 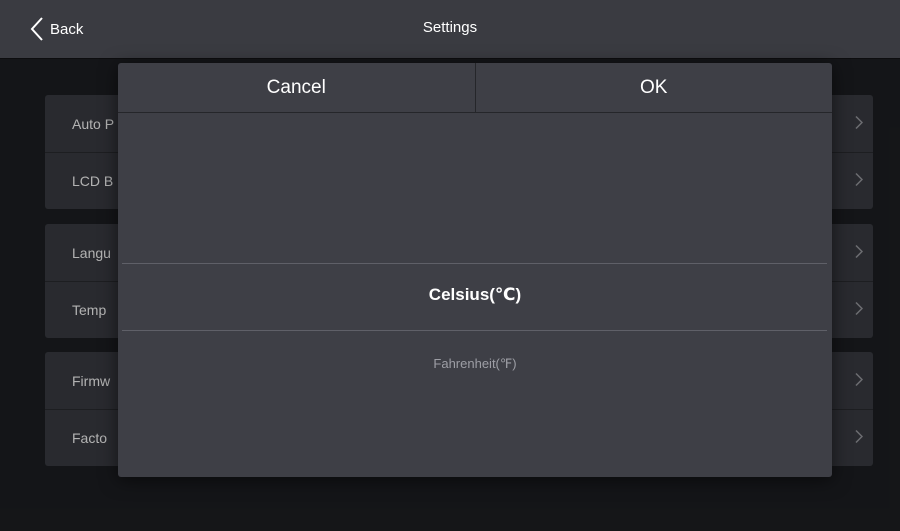 I want to click on page-title: Settings, so click(x=450, y=27).